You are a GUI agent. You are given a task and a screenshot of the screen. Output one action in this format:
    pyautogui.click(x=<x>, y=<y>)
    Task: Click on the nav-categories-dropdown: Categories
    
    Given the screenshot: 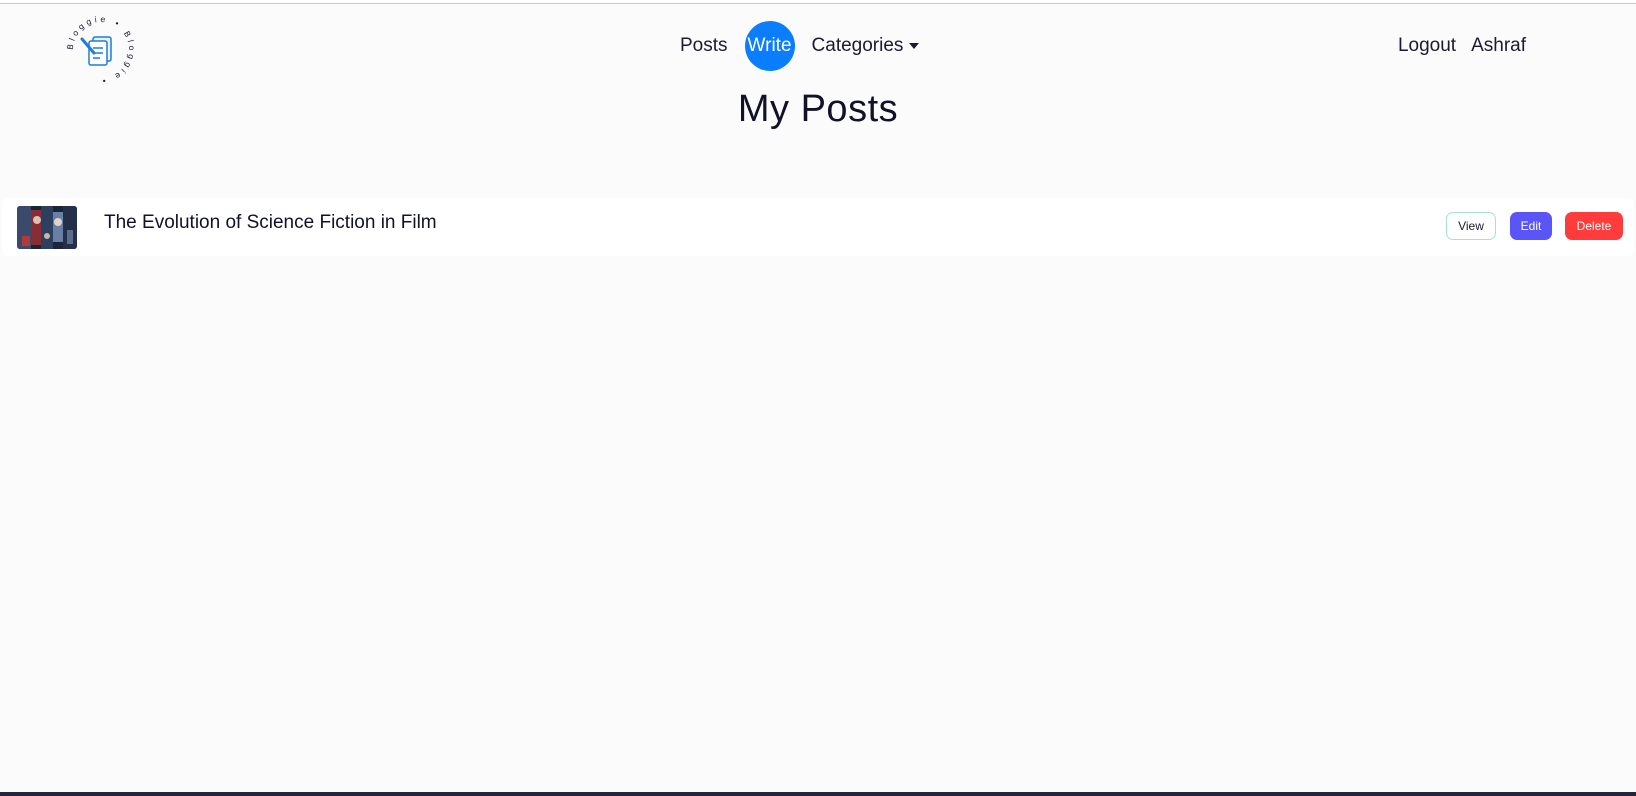 What is the action you would take?
    pyautogui.click(x=866, y=46)
    